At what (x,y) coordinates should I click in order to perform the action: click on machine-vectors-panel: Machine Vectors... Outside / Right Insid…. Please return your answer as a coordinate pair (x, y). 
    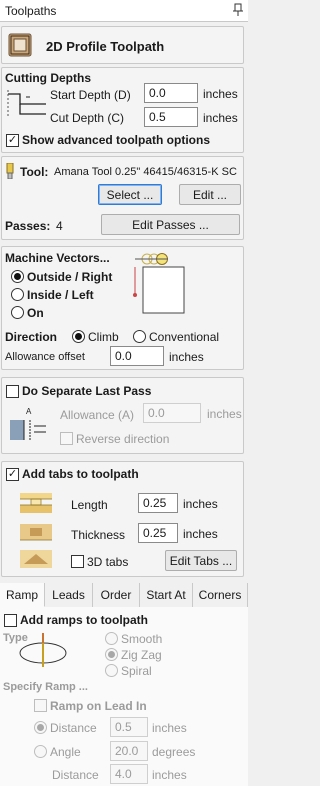
    Looking at the image, I should click on (122, 308).